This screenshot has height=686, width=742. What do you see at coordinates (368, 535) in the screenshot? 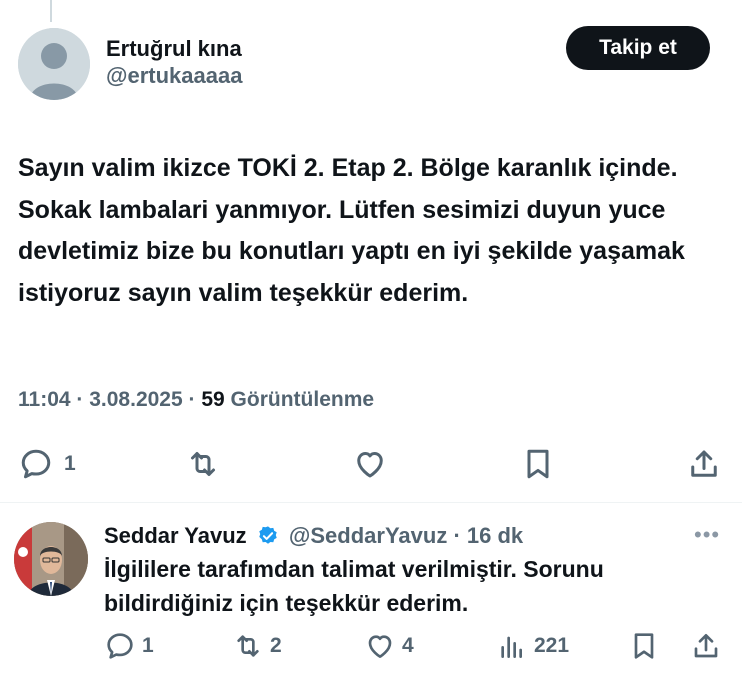
I see `reply-author-handle: @SeddarYavuz` at bounding box center [368, 535].